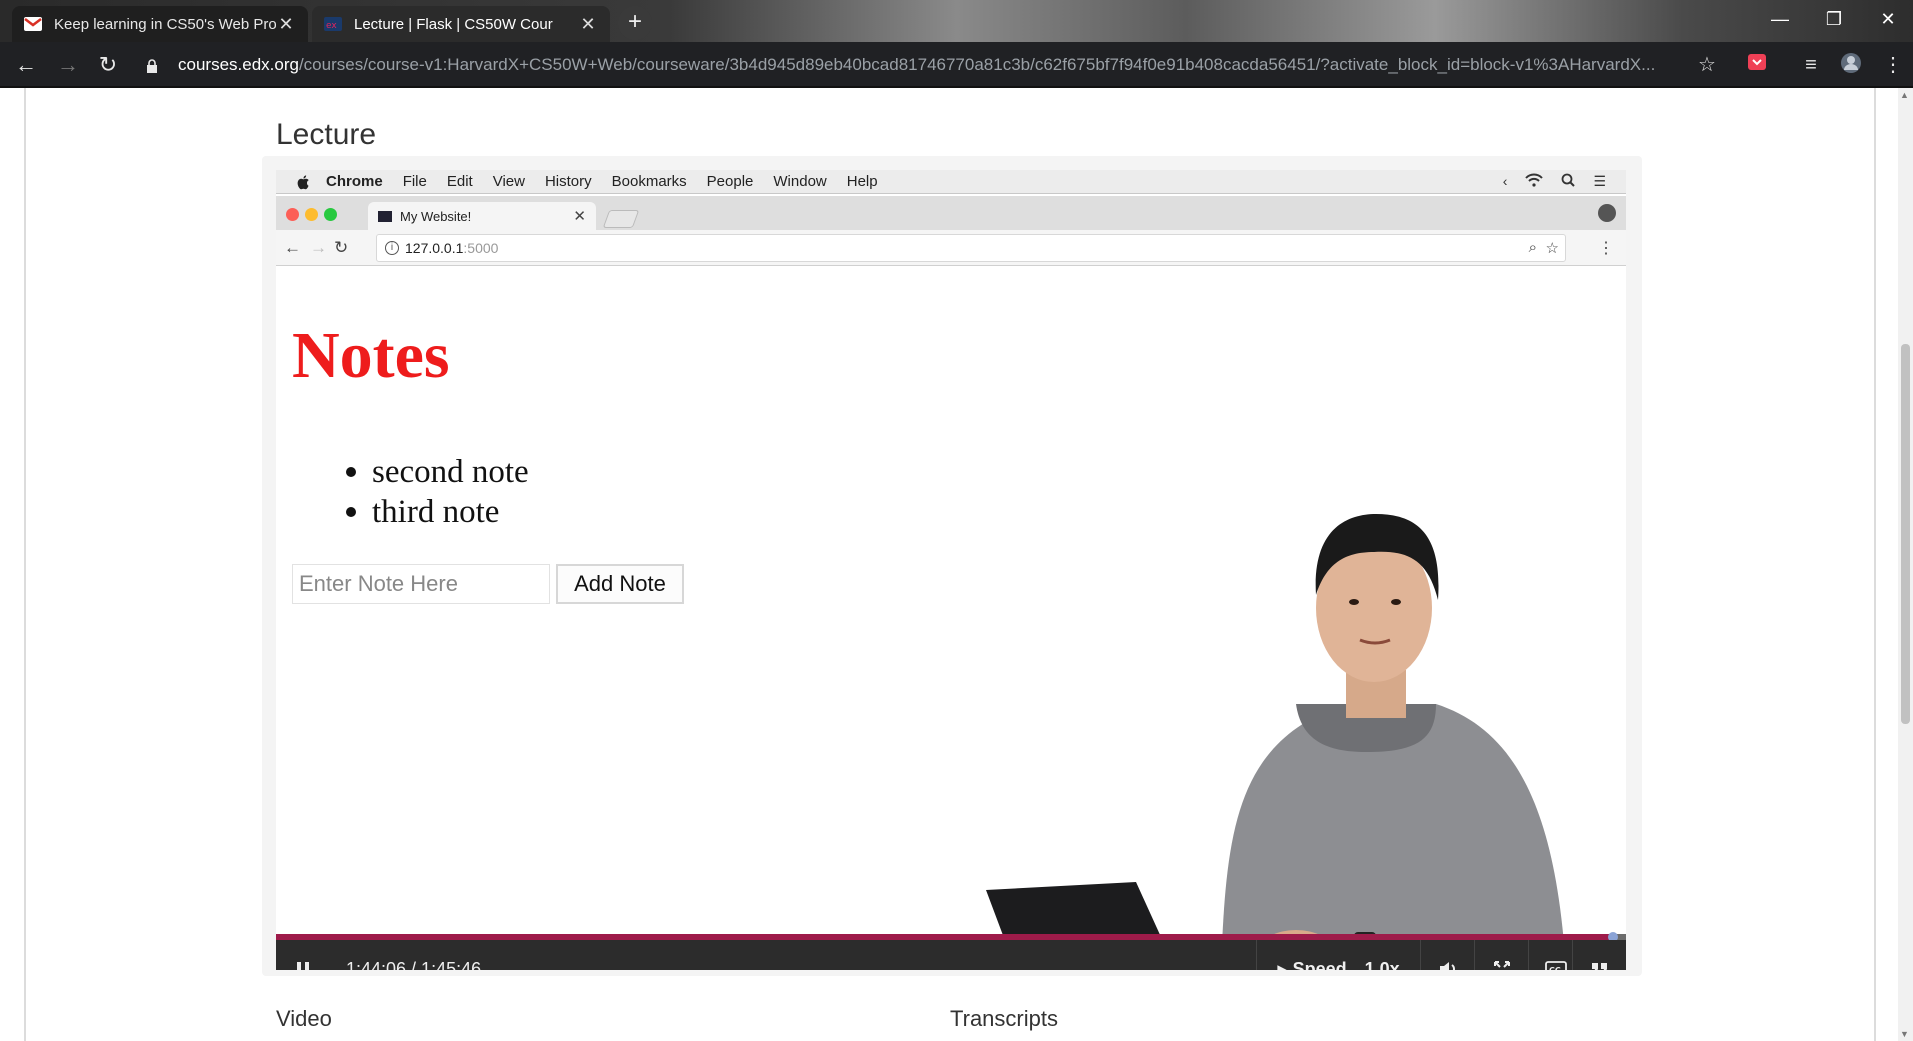  Describe the element at coordinates (1811, 65) in the screenshot. I see `media-control-icon: ≡` at that location.